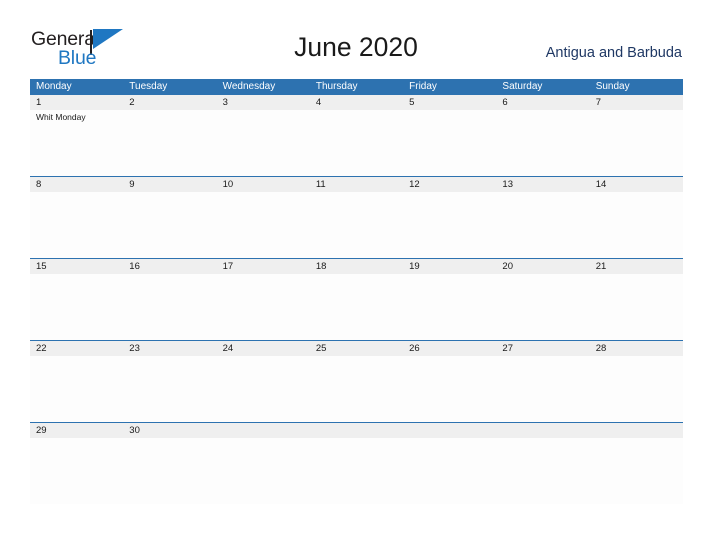  I want to click on week-date-band: 22 23 24 25 26 27 28, so click(356, 348).